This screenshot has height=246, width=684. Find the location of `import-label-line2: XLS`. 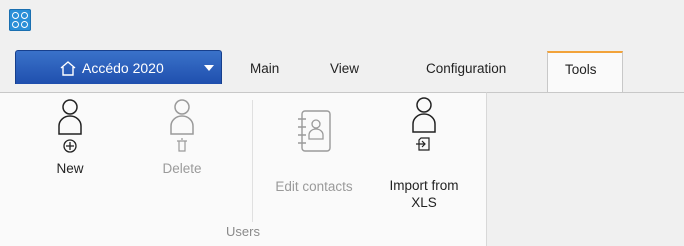

import-label-line2: XLS is located at coordinates (424, 202).